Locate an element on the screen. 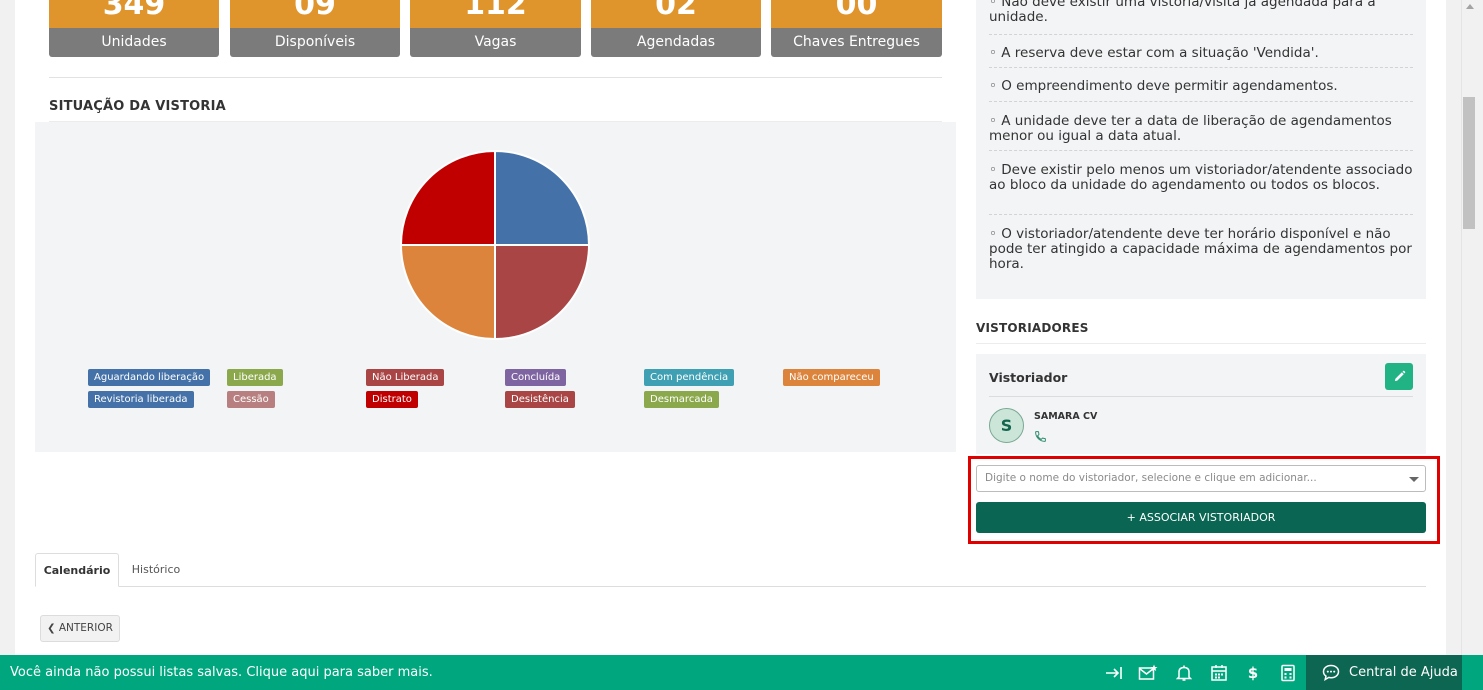 Image resolution: width=1483 pixels, height=690 pixels. legend-item: Aguardando liberação is located at coordinates (149, 377).